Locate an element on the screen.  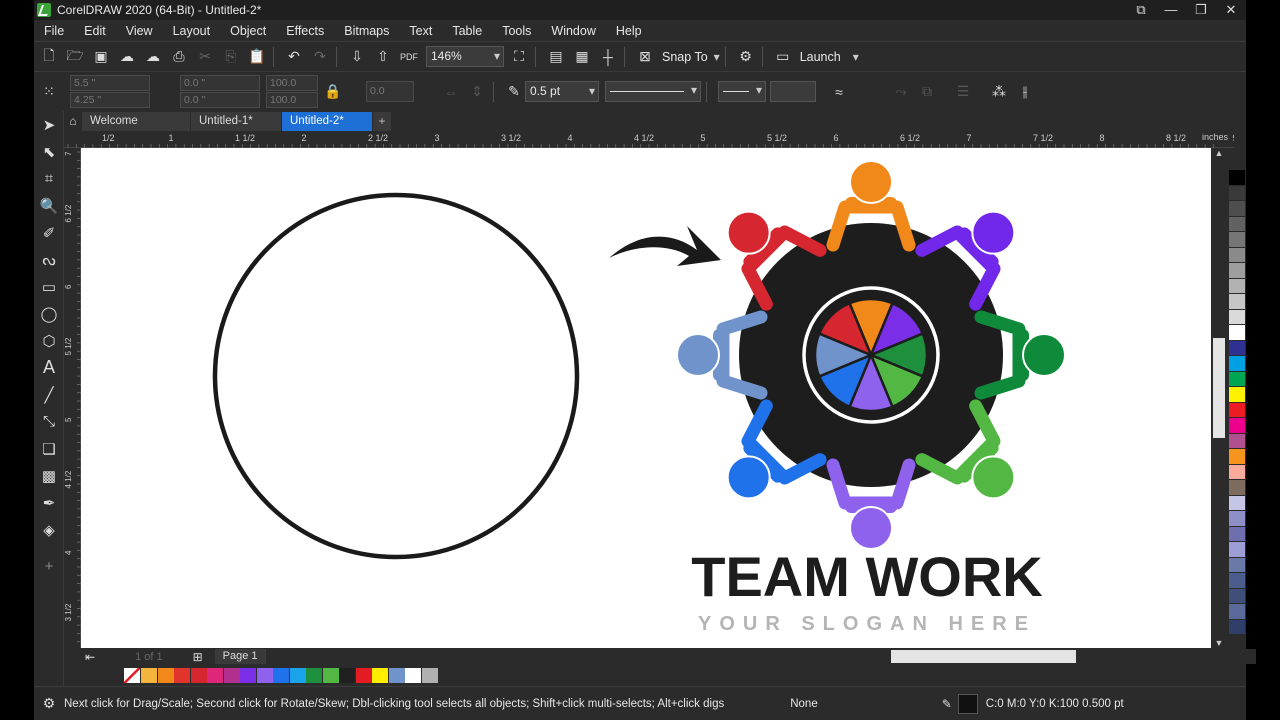
page-tab: Page 1 is located at coordinates (240, 656).